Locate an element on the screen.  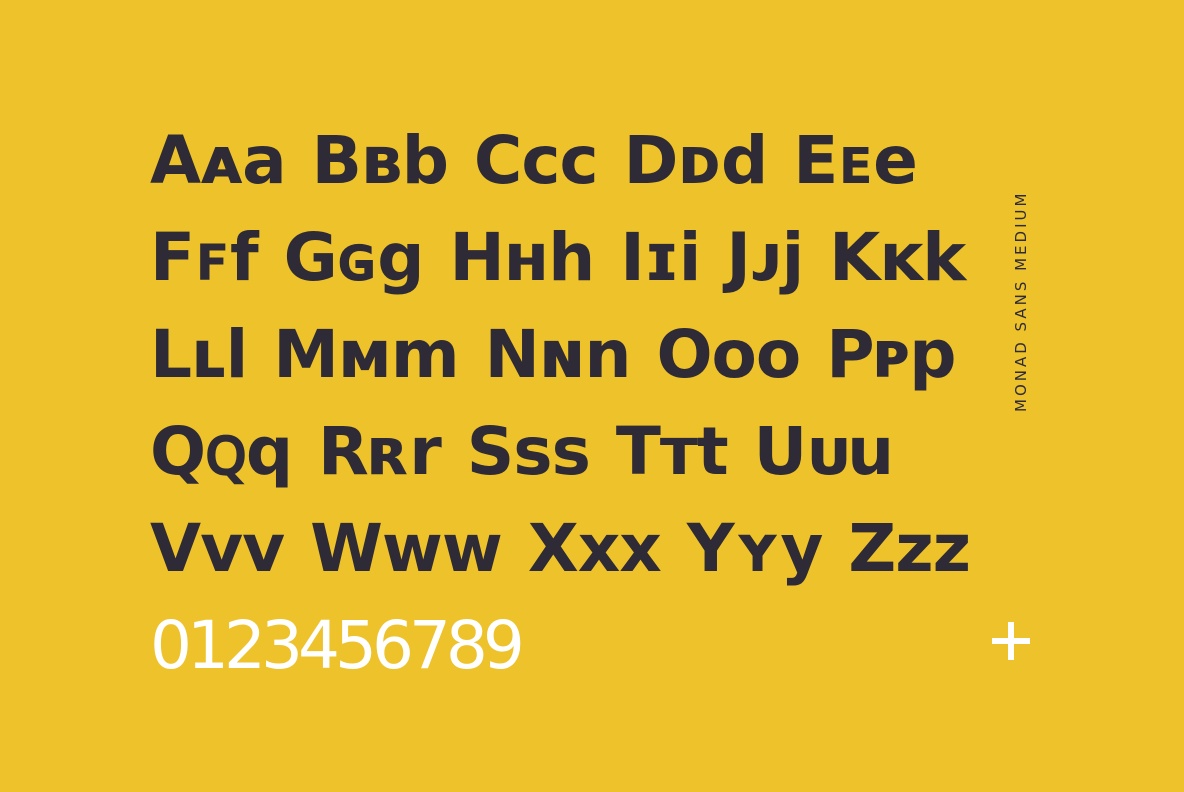
plus-icon is located at coordinates (1011, 641).